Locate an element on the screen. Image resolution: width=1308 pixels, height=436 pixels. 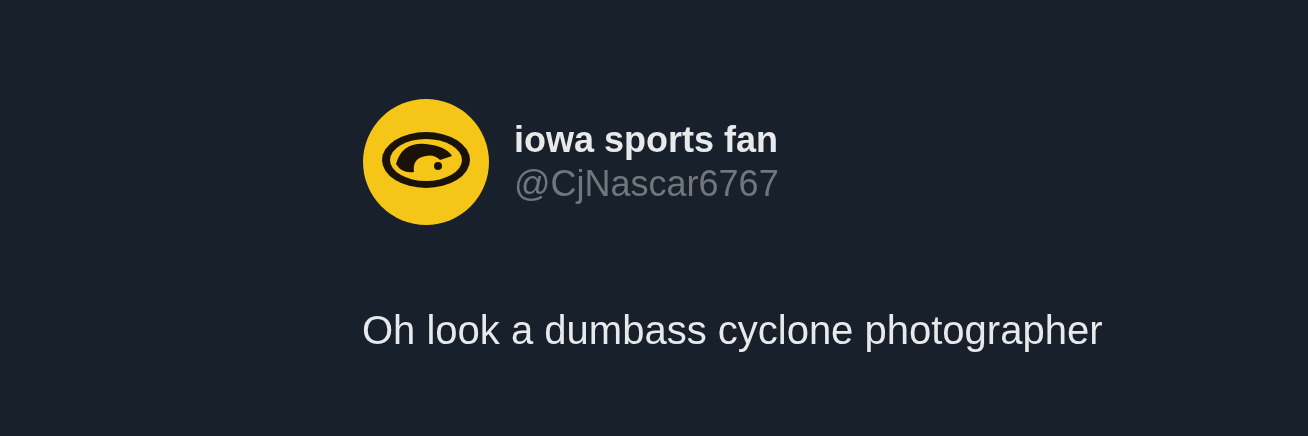
author-name: iowa sports fan is located at coordinates (646, 140).